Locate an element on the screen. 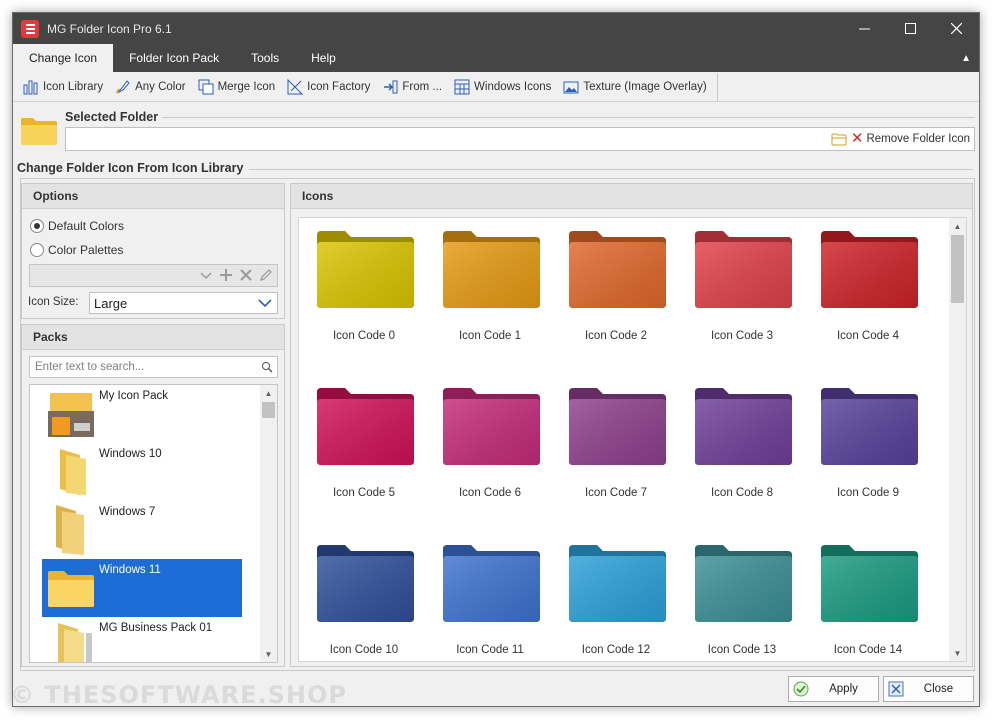 The width and height of the screenshot is (993, 720). icon-code-cell: Icon Code 0 is located at coordinates (364, 293).